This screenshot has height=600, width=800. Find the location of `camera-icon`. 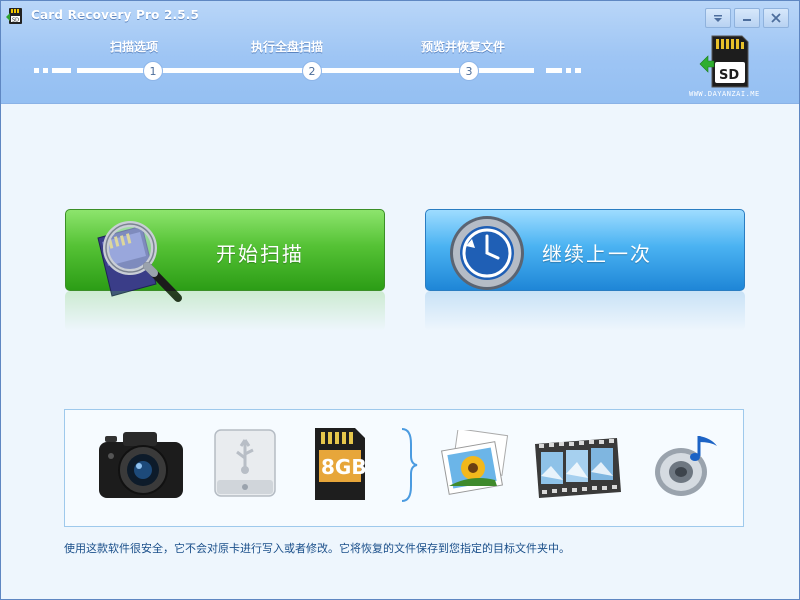

camera-icon is located at coordinates (141, 465).